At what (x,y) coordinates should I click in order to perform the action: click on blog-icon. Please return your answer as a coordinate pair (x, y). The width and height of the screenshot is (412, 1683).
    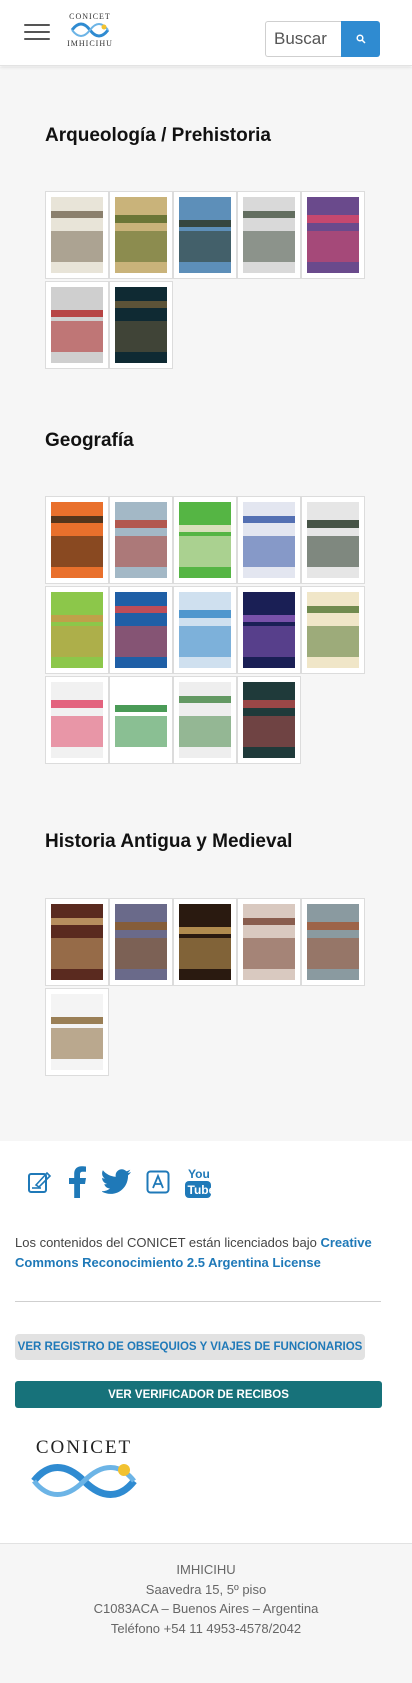
    Looking at the image, I should click on (39, 1182).